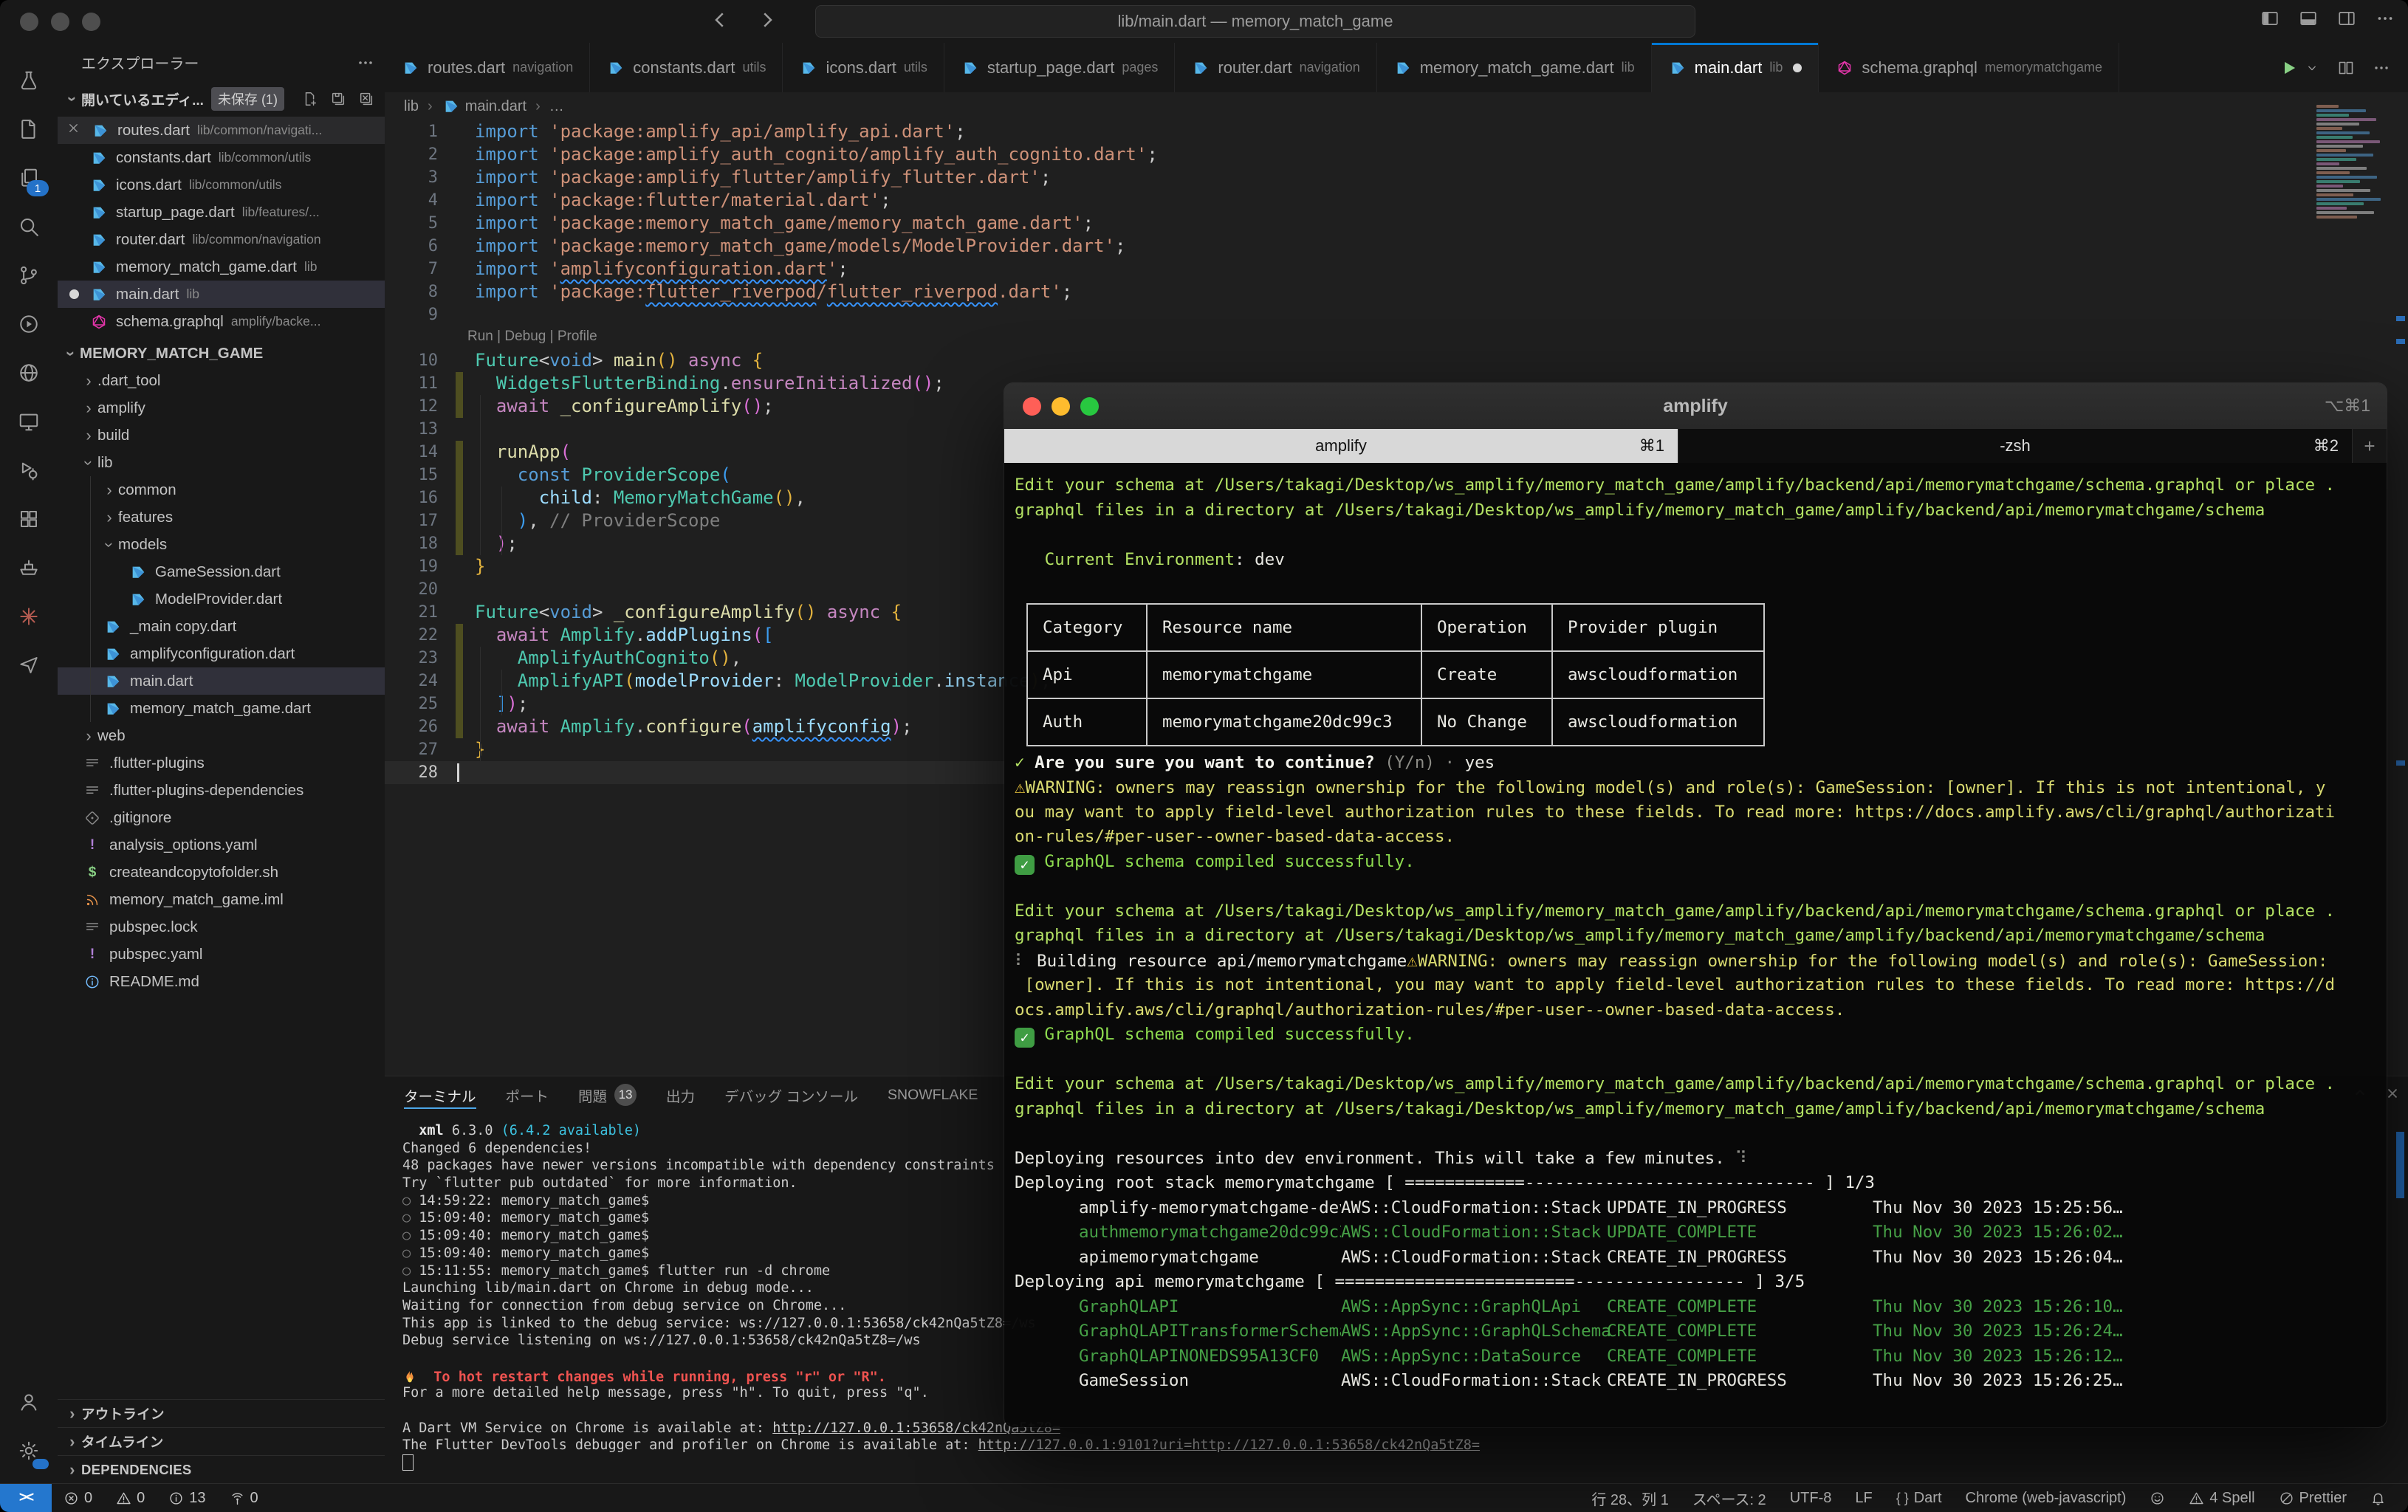  I want to click on tree-item-README.md: README.md, so click(221, 981).